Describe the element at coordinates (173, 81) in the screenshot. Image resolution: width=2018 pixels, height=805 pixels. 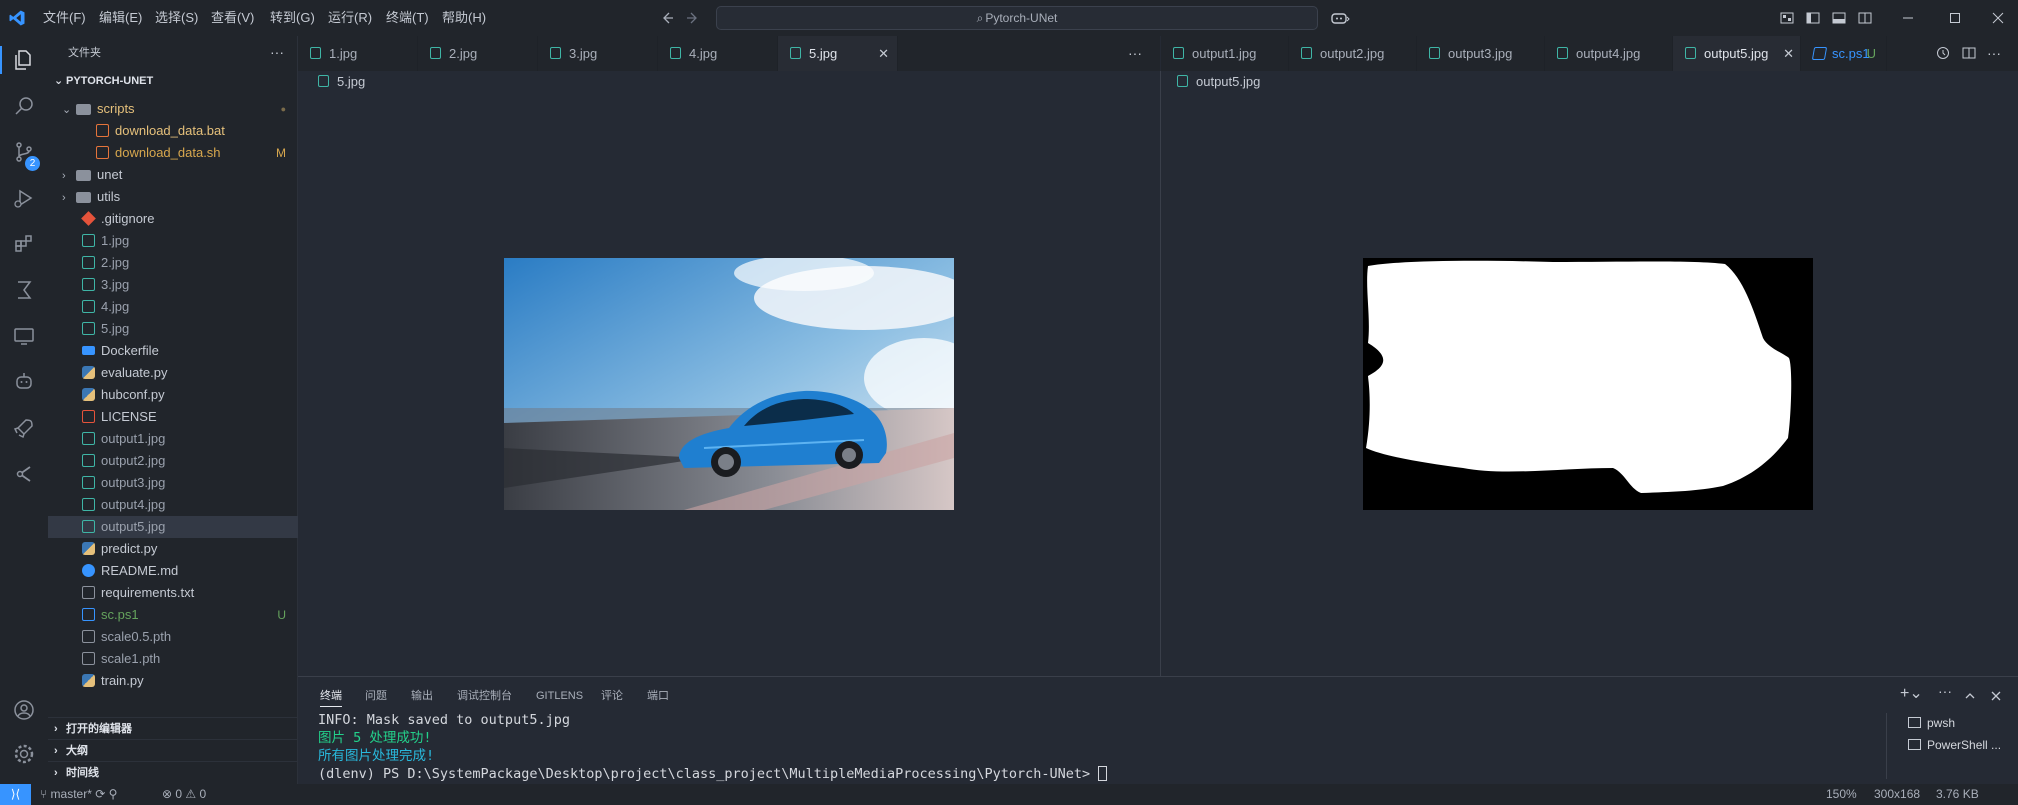
I see `project-header: ⌄ PYTORCH-UNET` at that location.